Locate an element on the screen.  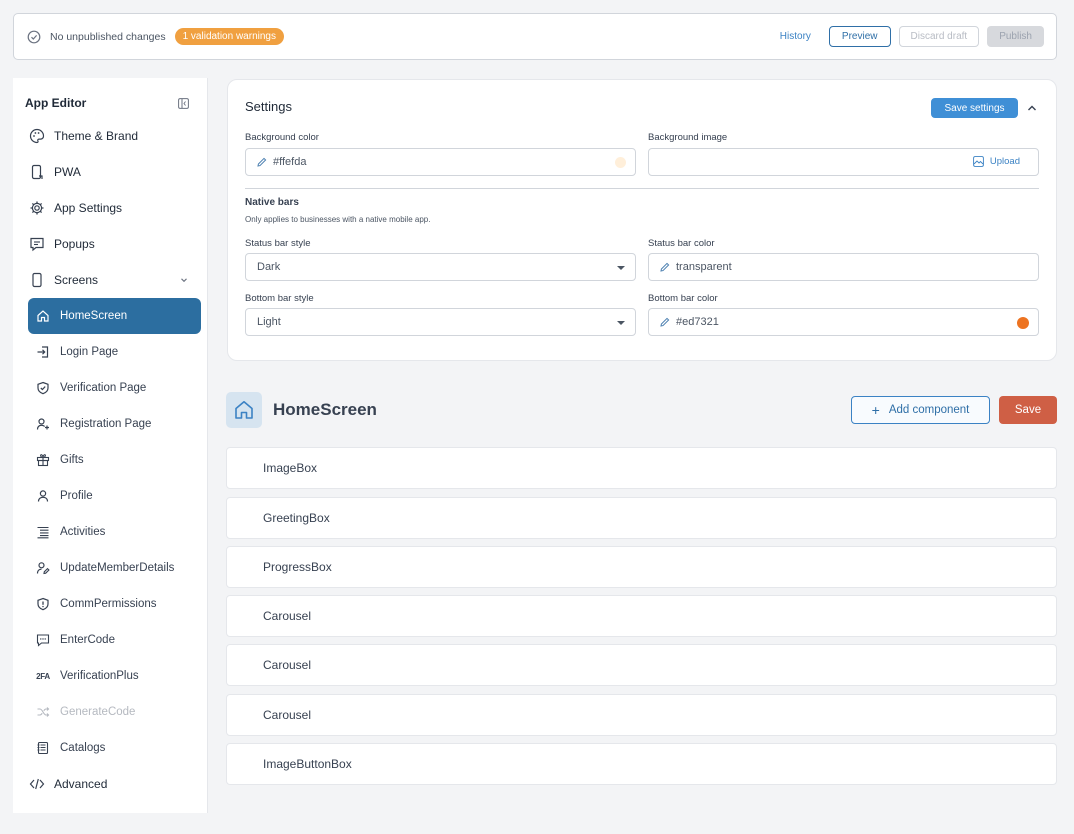
bottom-bar-color-swatch is located at coordinates (1023, 323).